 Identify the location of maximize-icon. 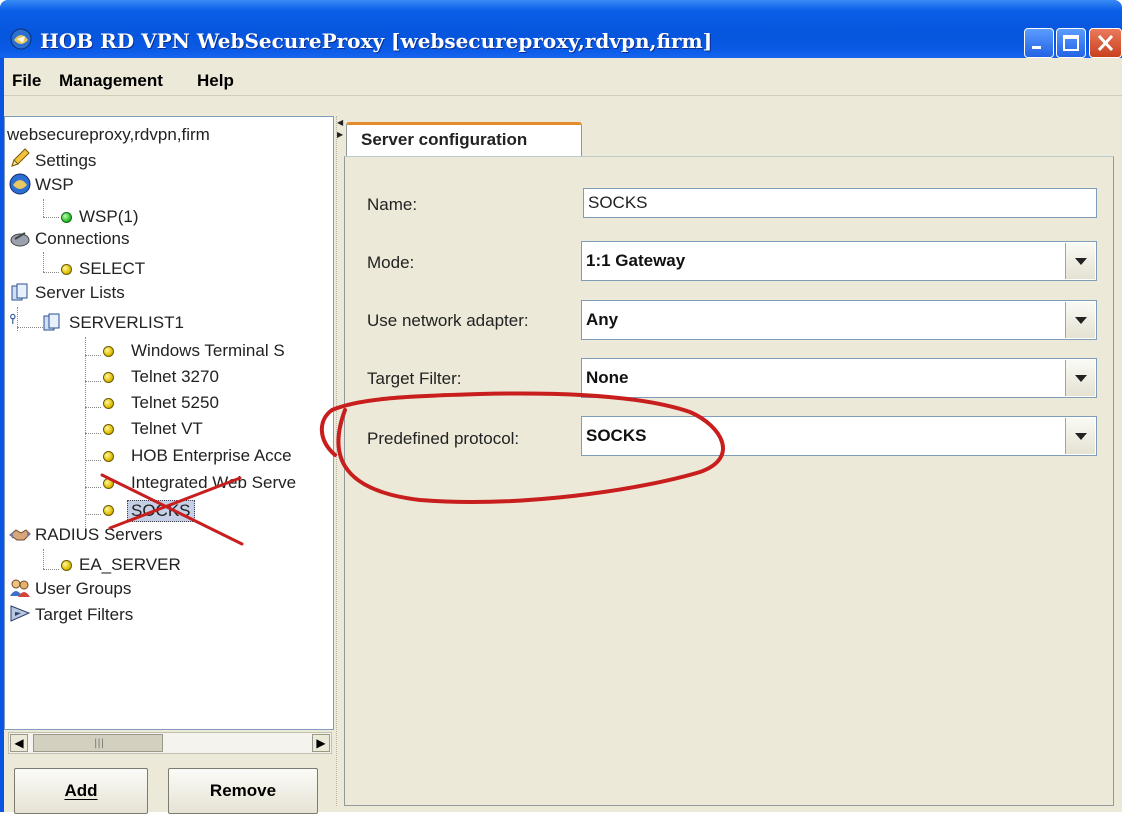
(1071, 43).